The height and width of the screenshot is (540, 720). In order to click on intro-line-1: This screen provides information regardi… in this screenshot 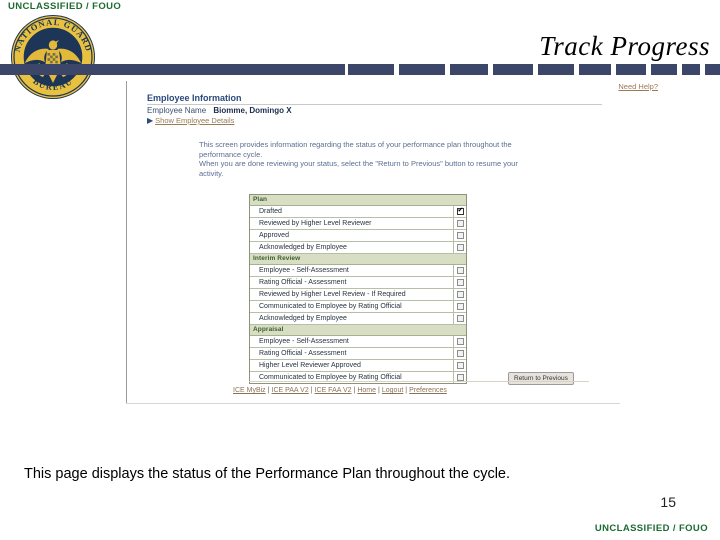, I will do `click(355, 149)`.